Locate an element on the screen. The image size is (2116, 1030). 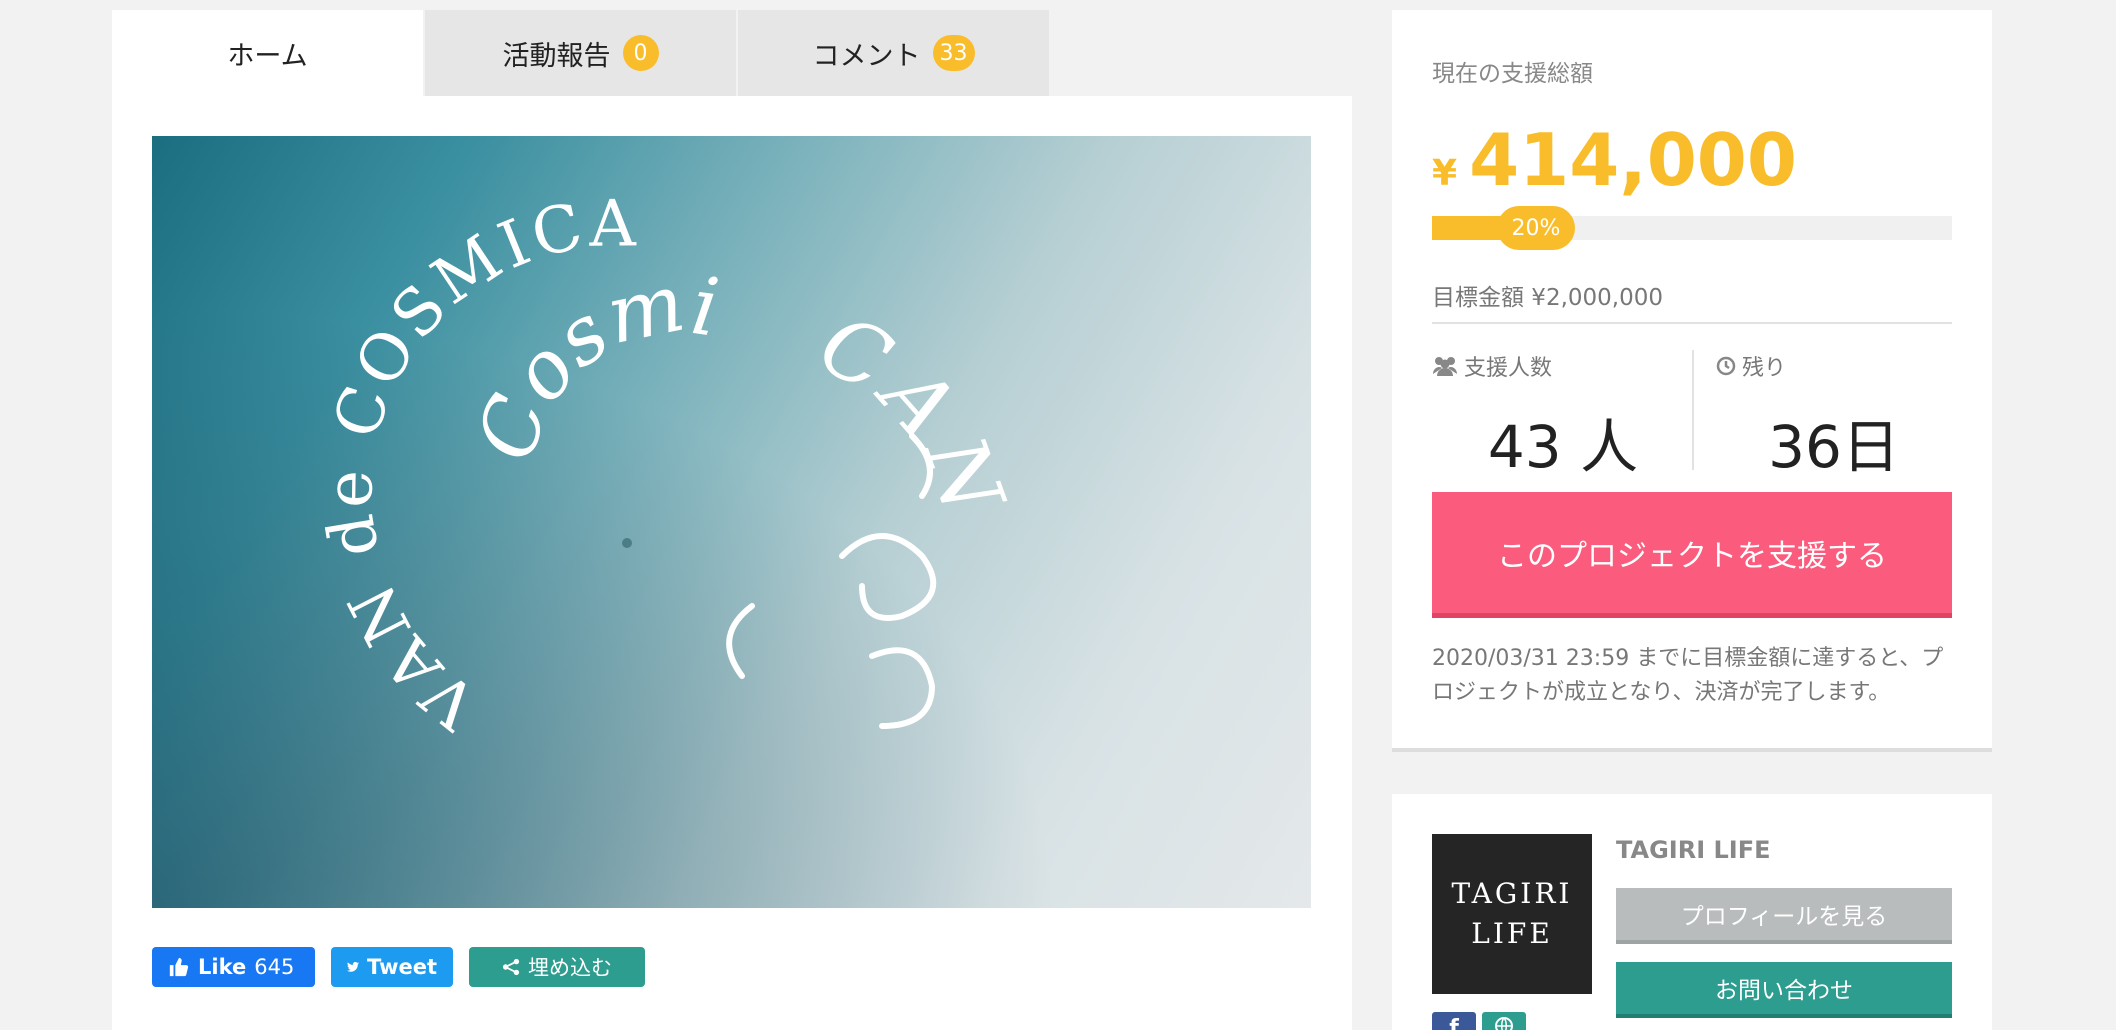
thumbs-up-icon is located at coordinates (179, 967).